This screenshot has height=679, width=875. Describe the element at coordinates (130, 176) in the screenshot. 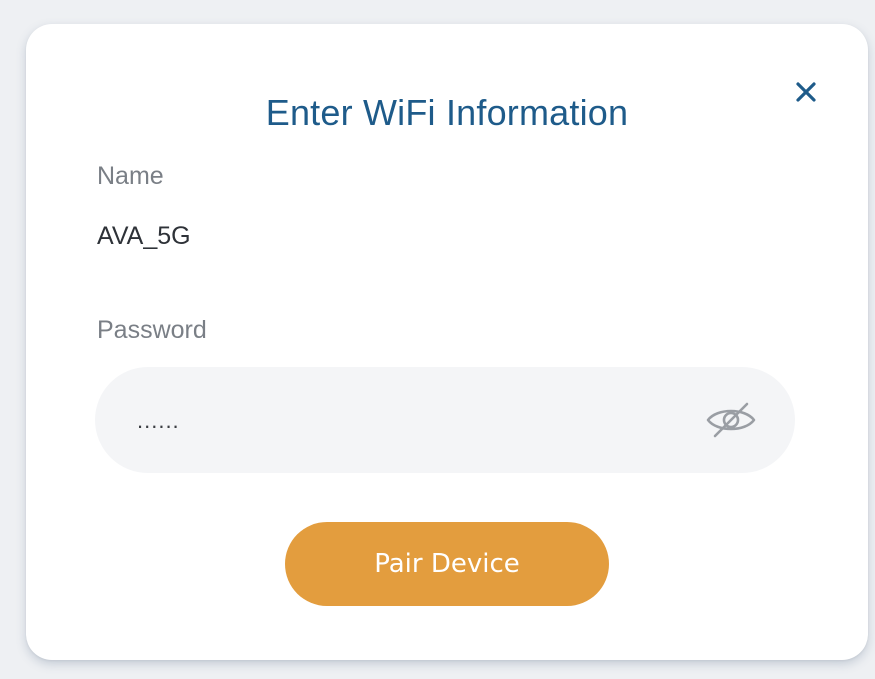

I see `name-label: Name` at that location.